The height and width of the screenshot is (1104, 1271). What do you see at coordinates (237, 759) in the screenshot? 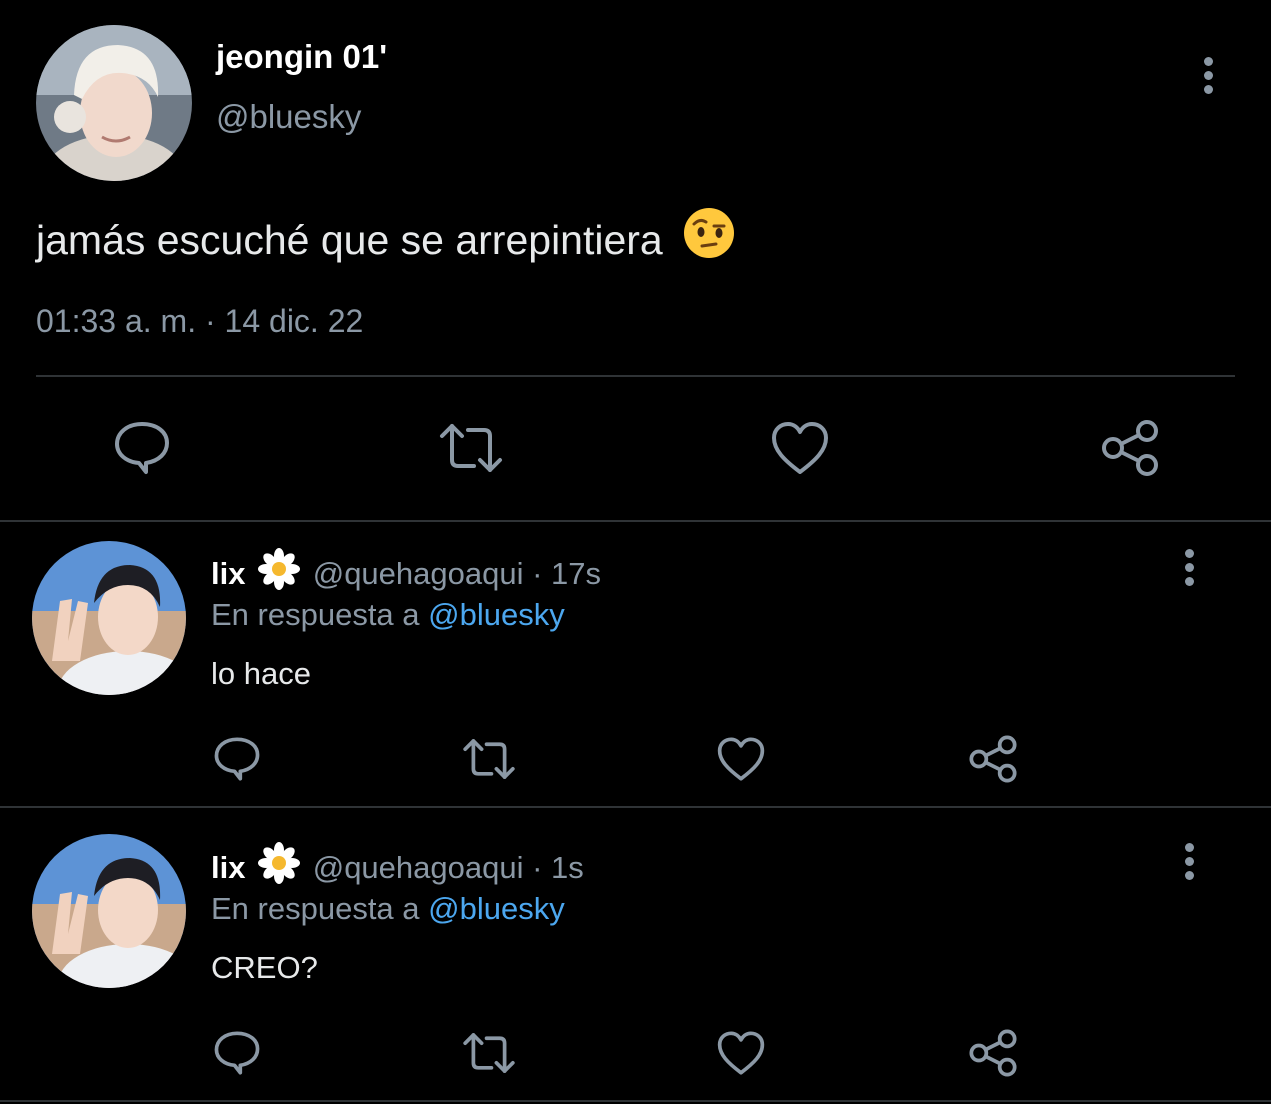
I see `reply-1-comment-icon` at bounding box center [237, 759].